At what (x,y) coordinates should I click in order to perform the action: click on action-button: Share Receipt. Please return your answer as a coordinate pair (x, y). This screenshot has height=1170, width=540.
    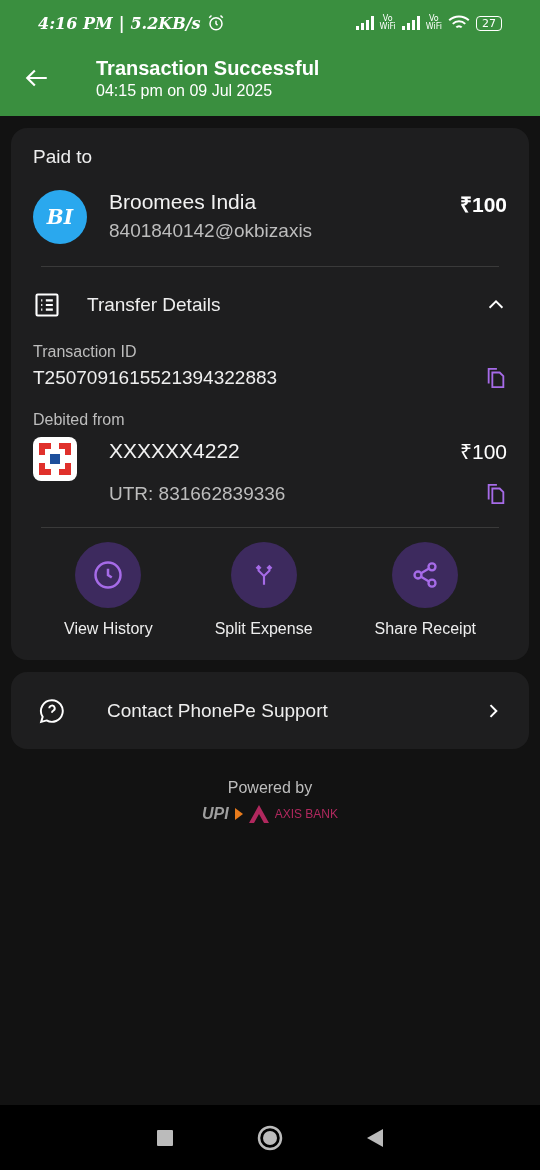
    Looking at the image, I should click on (425, 590).